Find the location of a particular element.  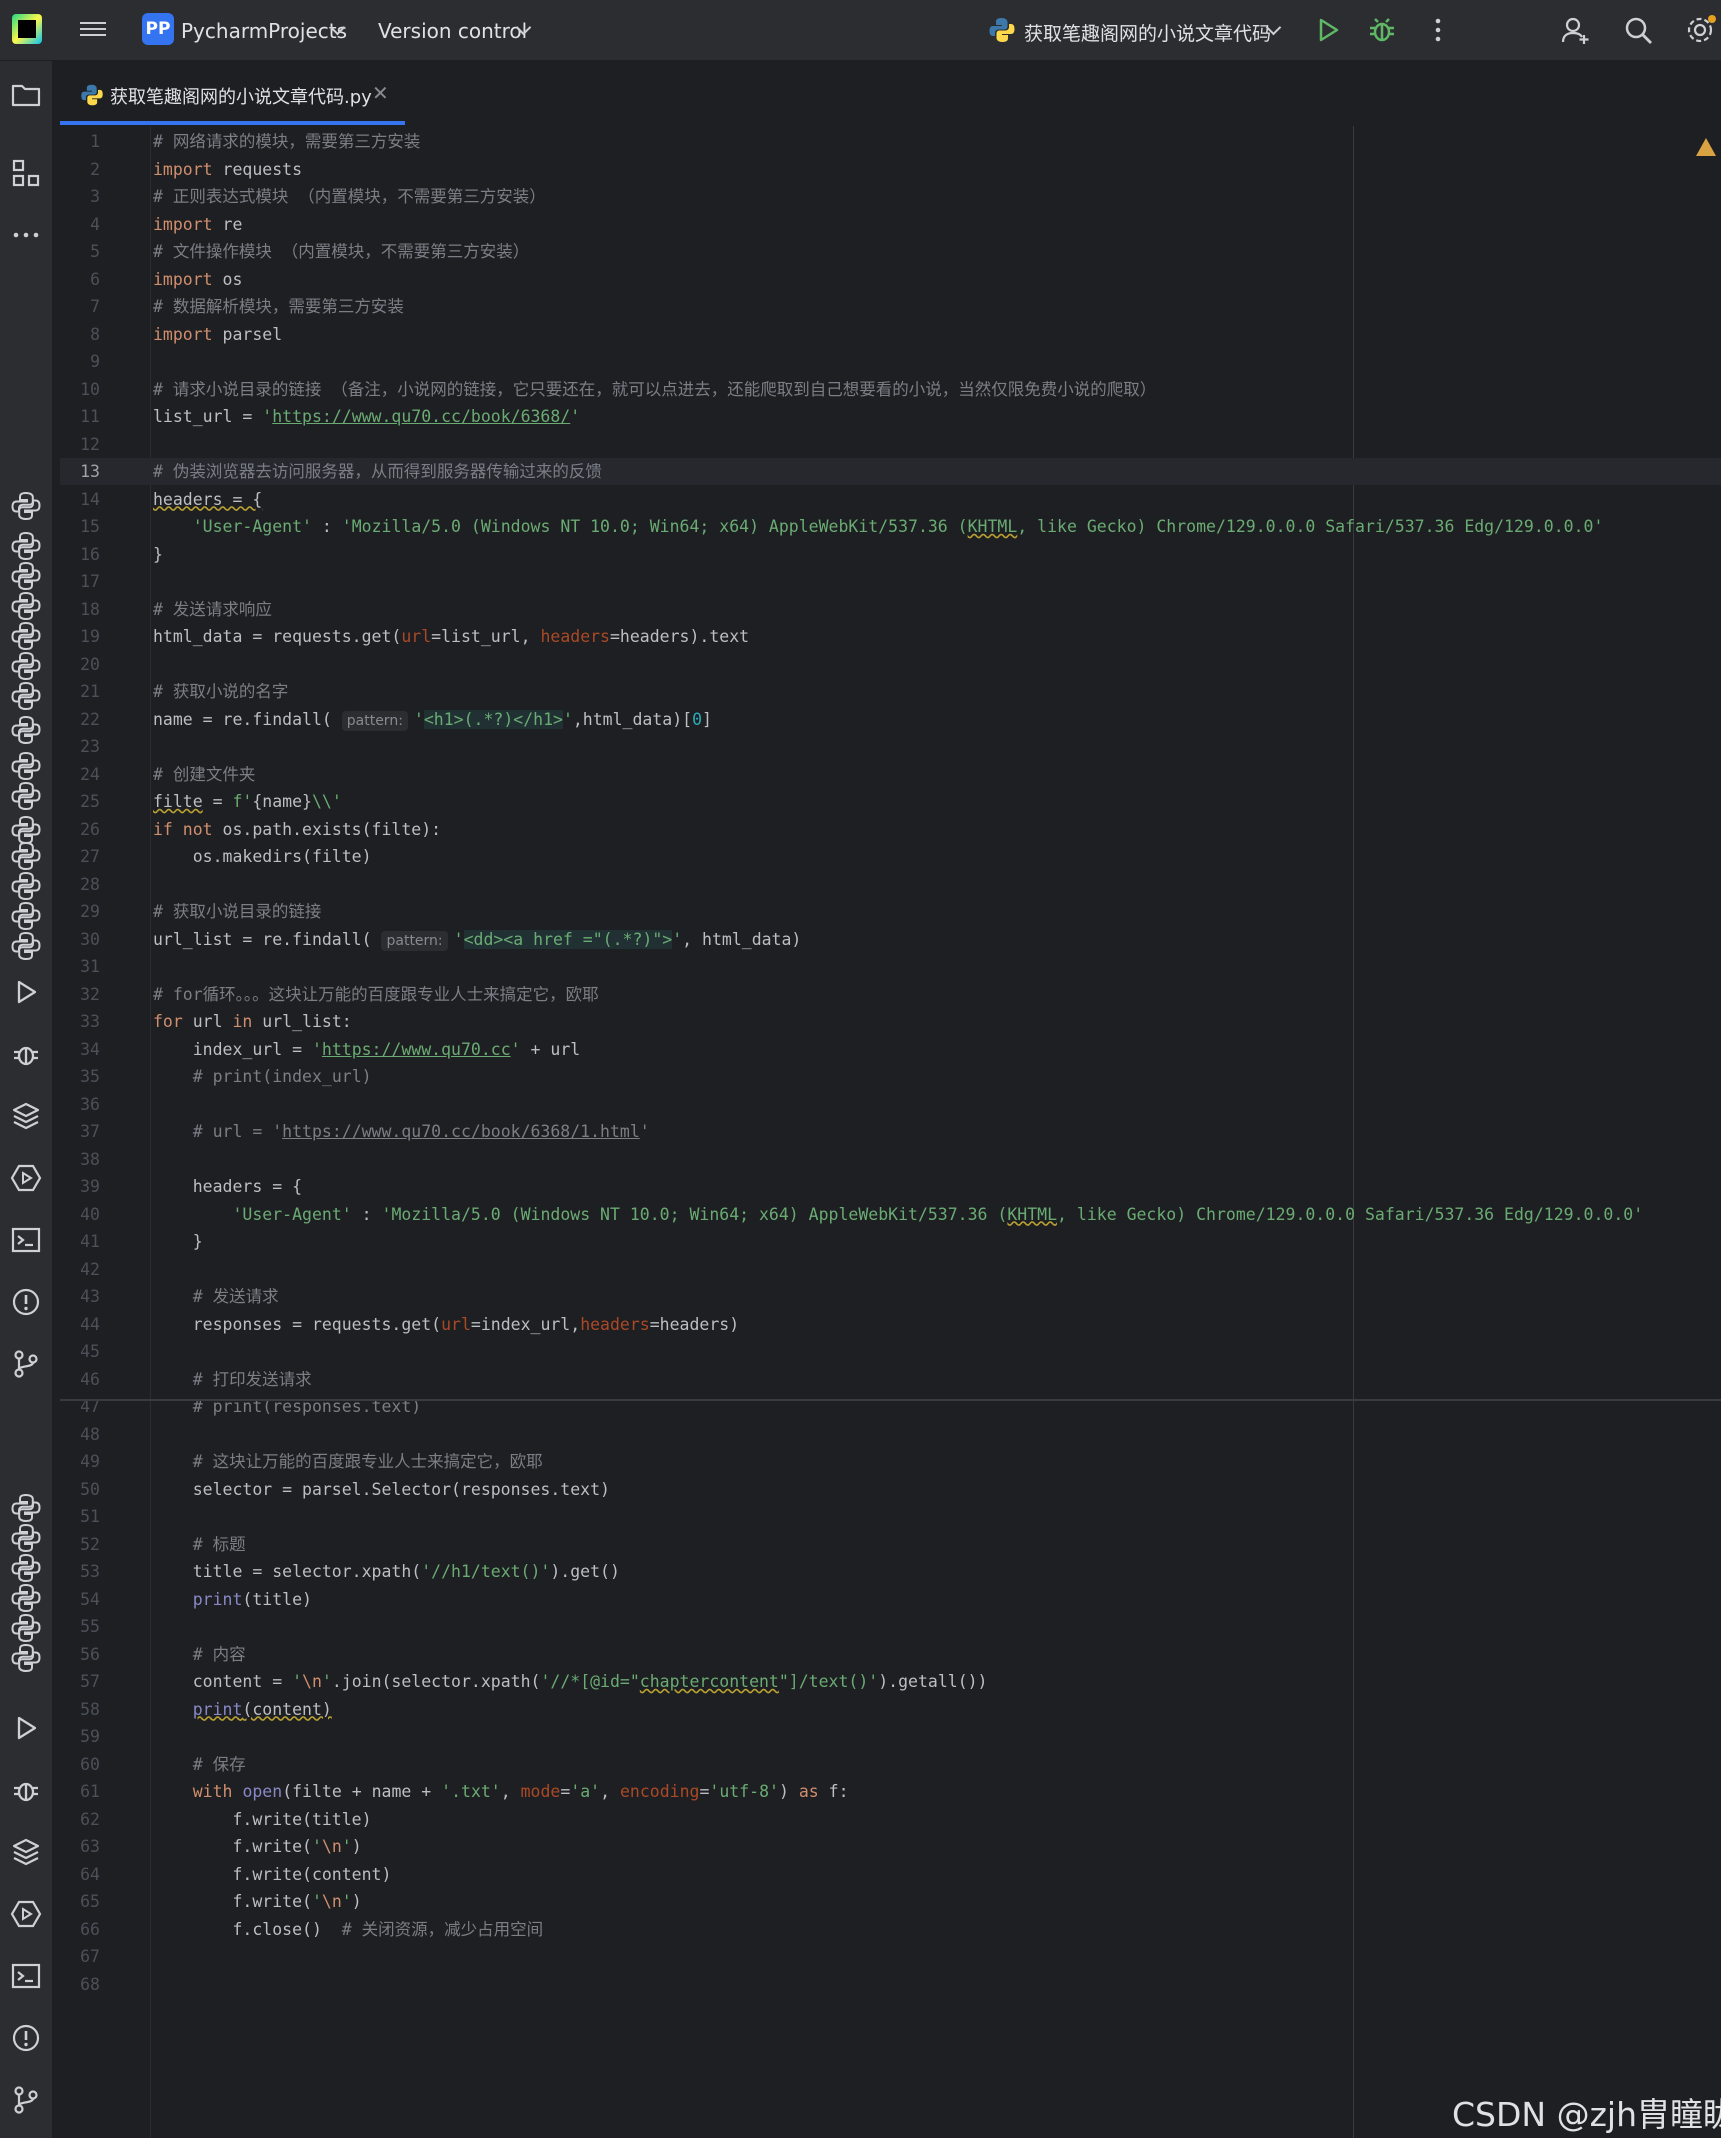

code-line: 18 # 发送请求响应 is located at coordinates (890, 609).